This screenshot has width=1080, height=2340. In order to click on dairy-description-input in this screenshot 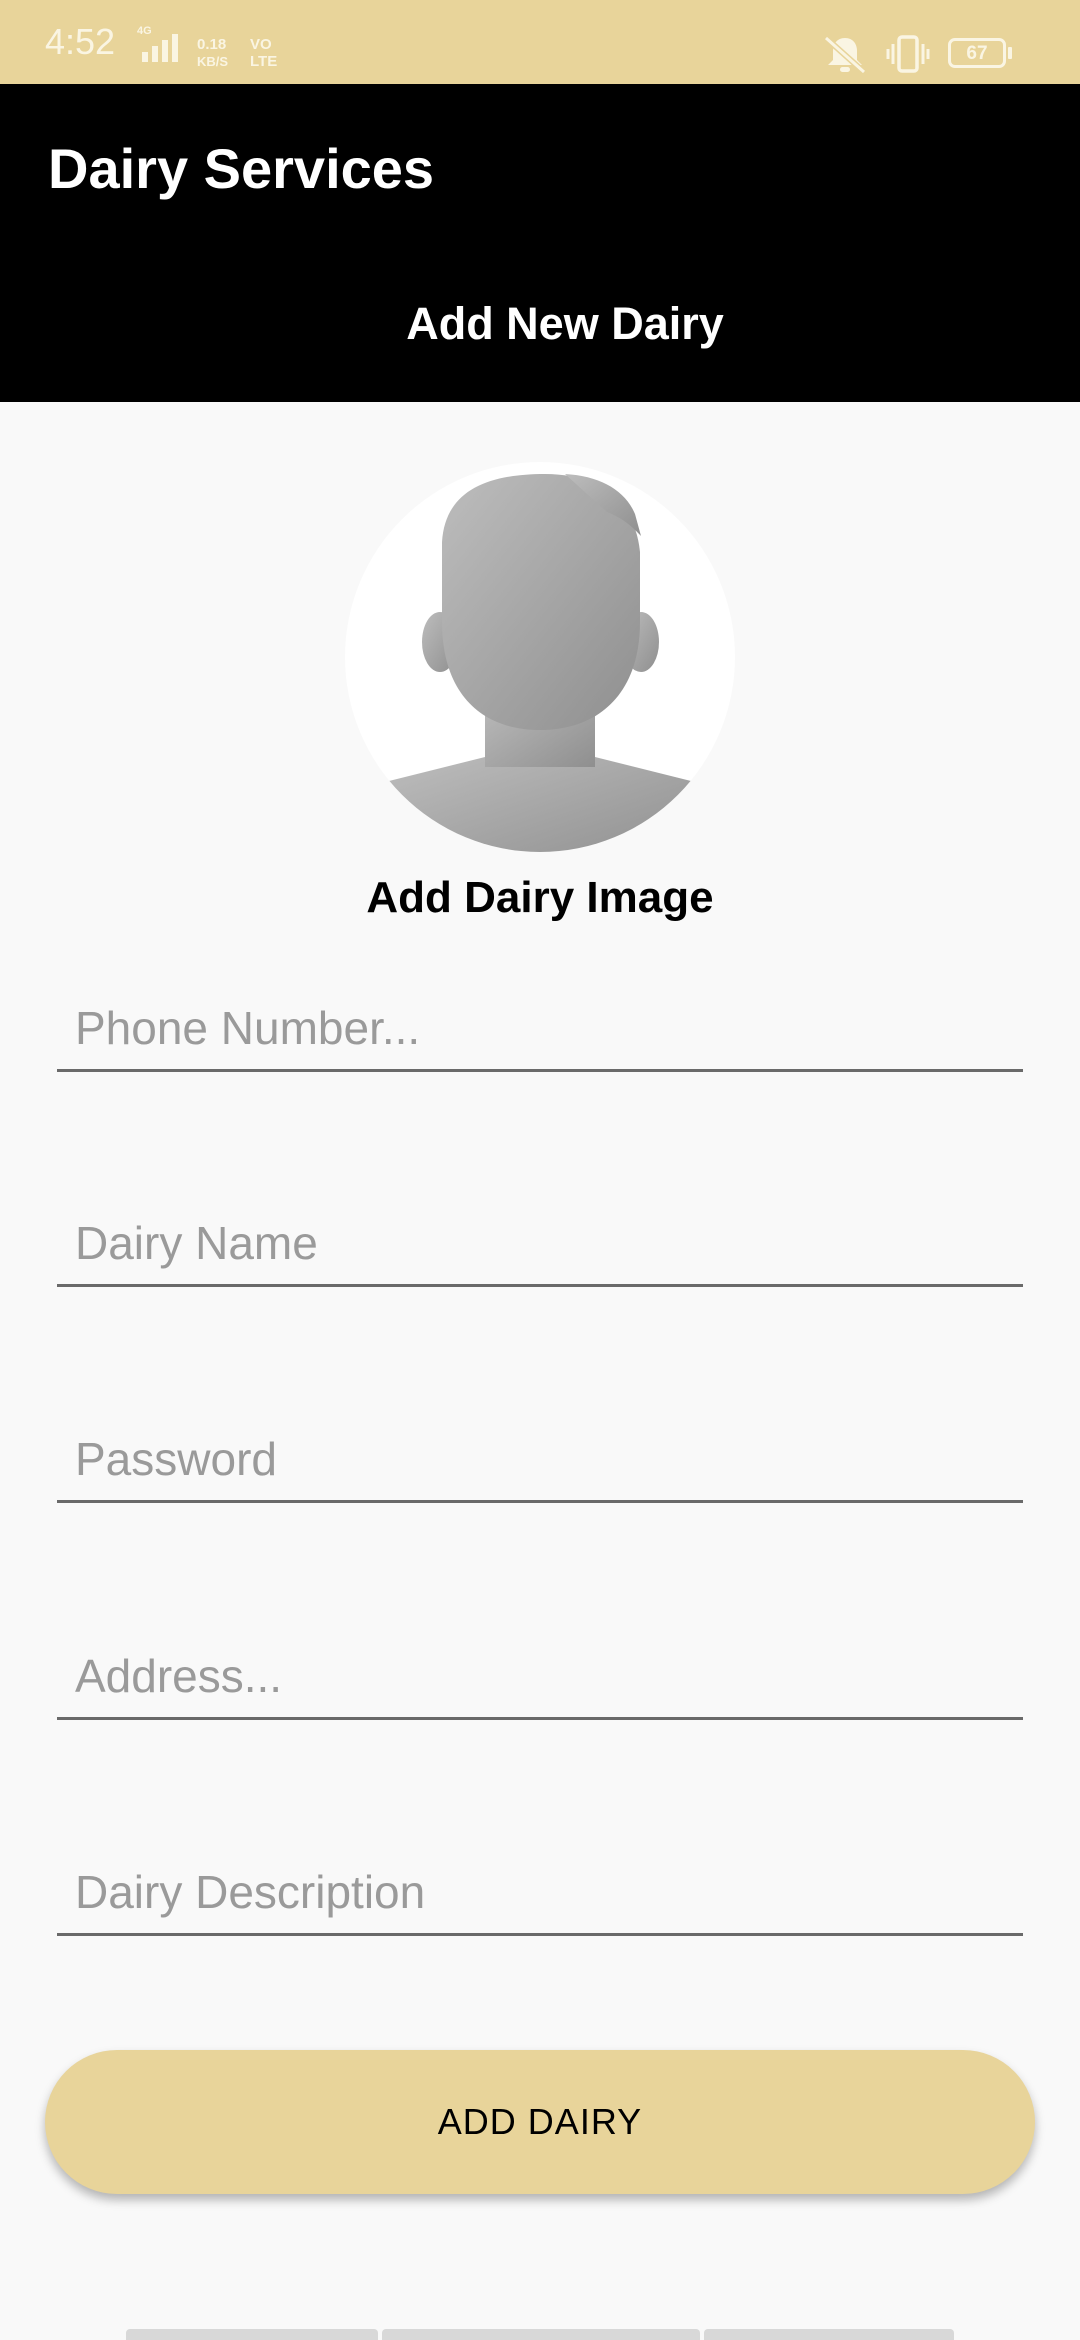, I will do `click(540, 1892)`.